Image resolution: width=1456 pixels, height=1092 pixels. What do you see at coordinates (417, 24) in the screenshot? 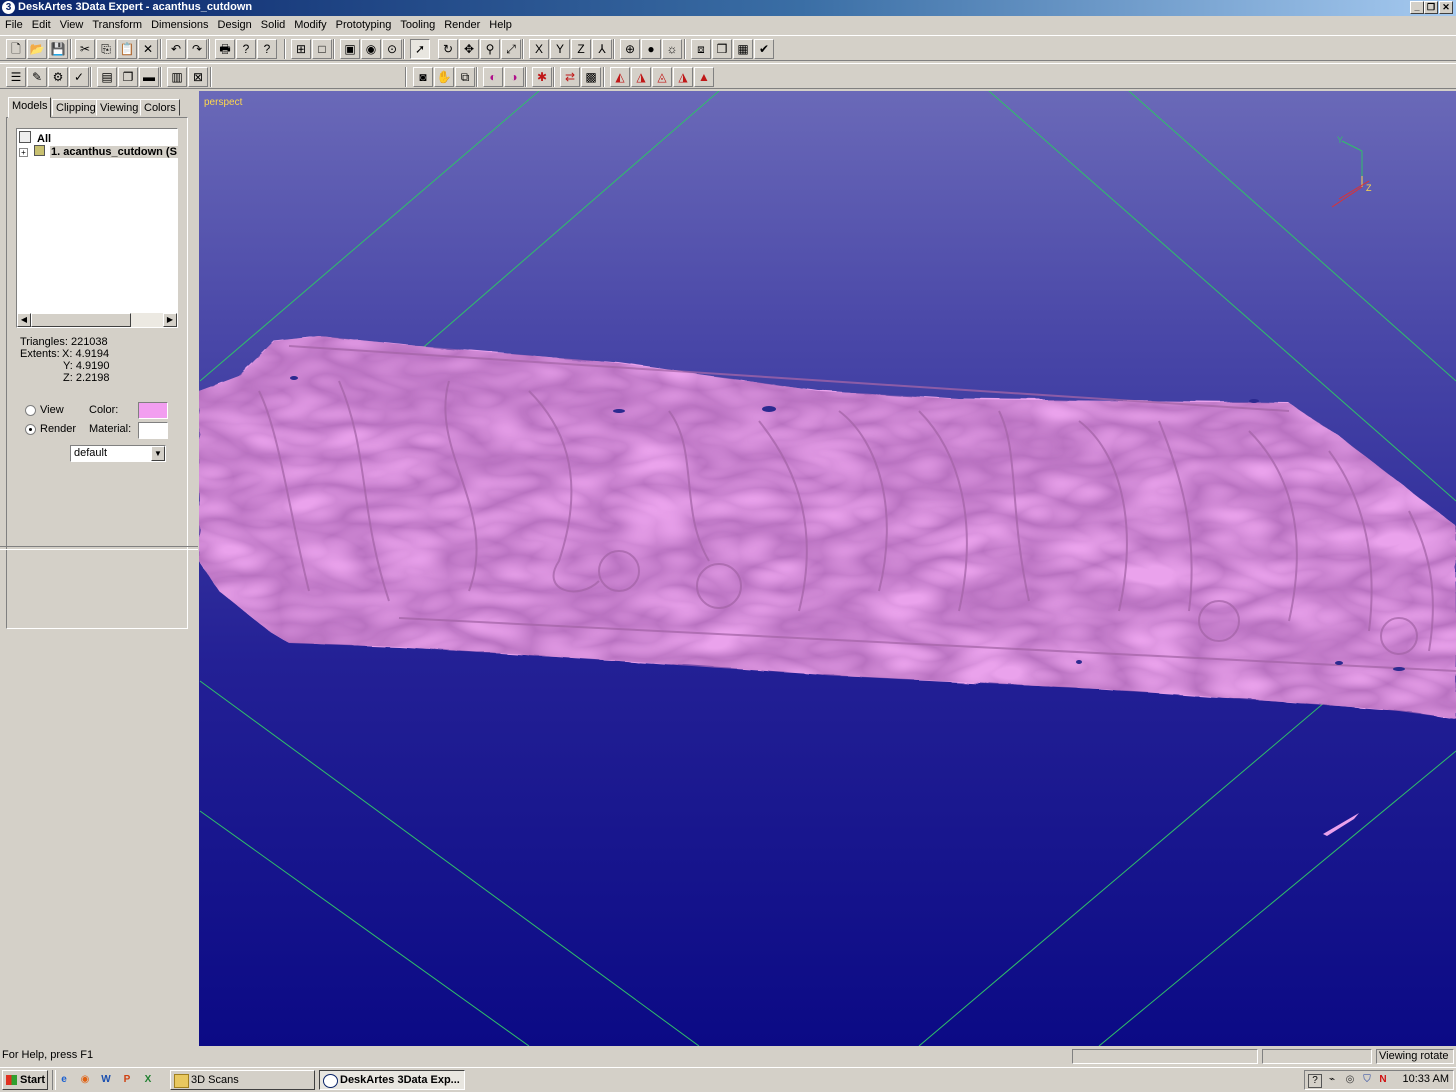
I see `menu-tooling: Tooling` at bounding box center [417, 24].